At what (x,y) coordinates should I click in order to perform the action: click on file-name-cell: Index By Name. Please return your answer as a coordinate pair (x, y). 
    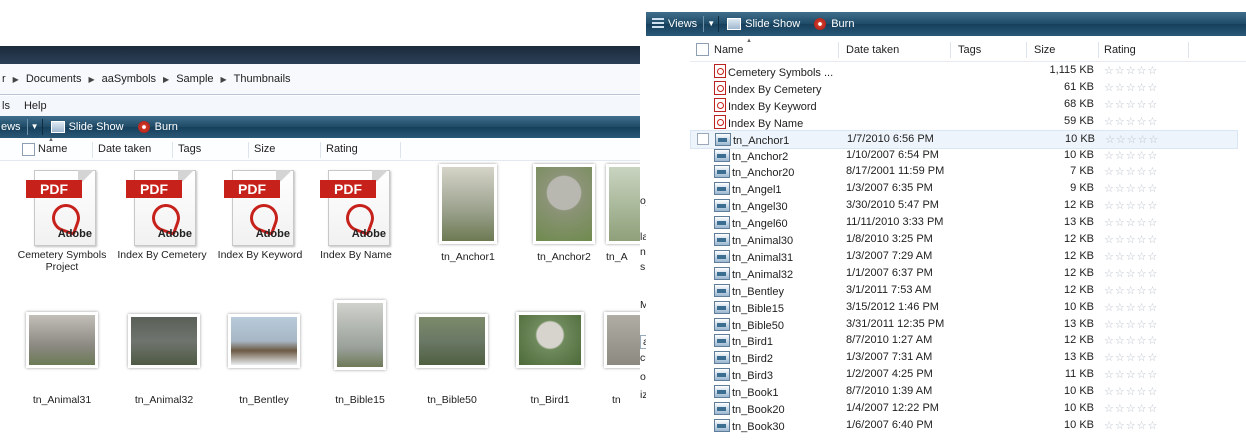
    Looking at the image, I should click on (758, 122).